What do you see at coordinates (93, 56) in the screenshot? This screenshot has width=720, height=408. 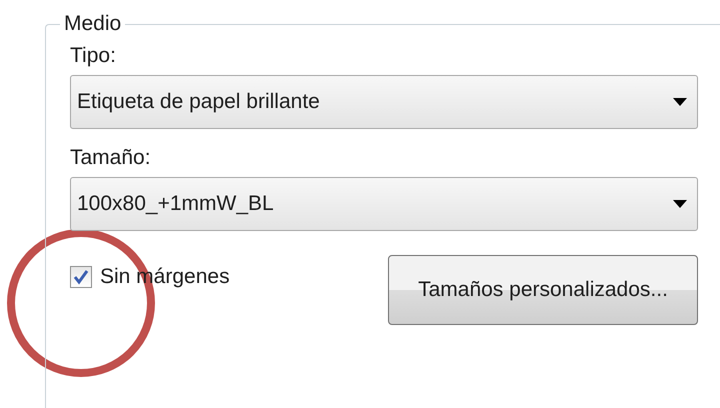 I see `field-label: Tipo:` at bounding box center [93, 56].